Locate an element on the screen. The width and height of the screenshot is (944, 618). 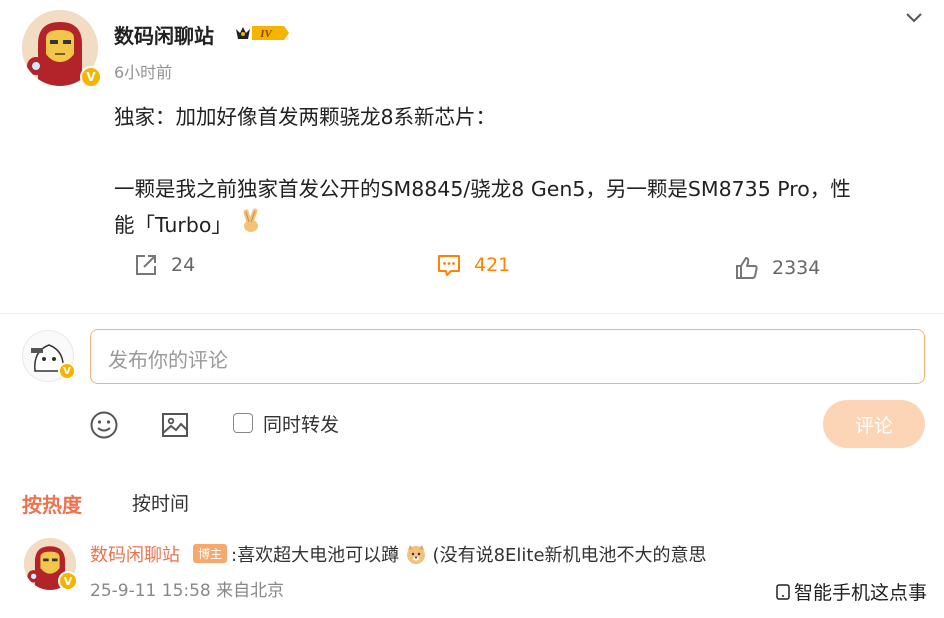
repost-checkbox is located at coordinates (243, 423).